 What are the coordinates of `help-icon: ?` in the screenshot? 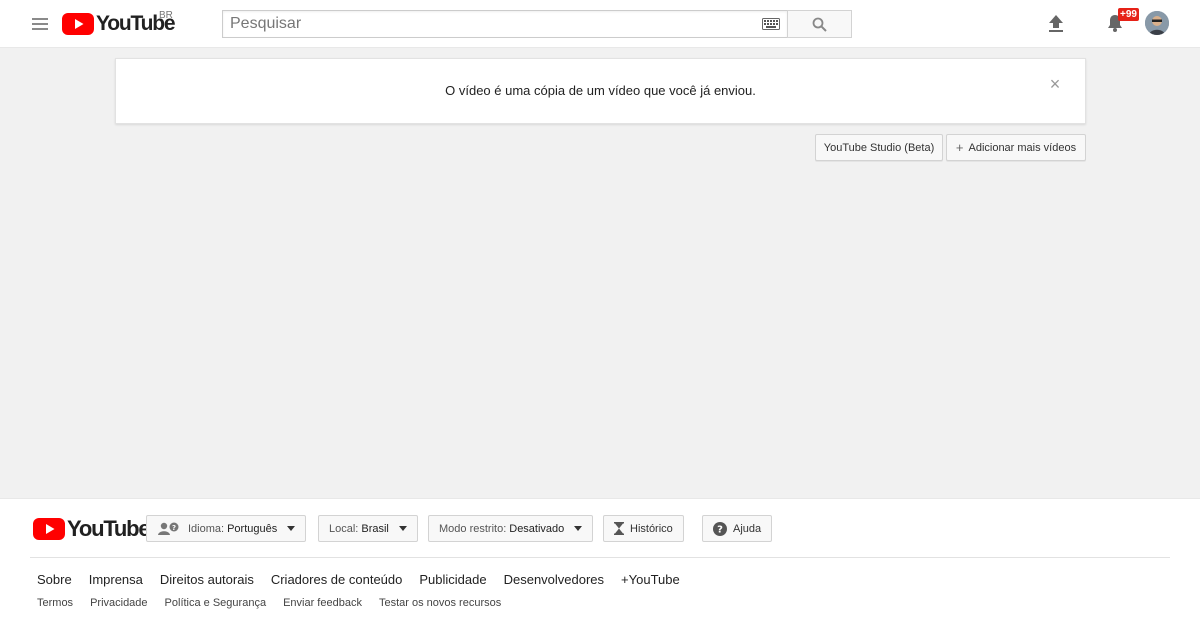 It's located at (720, 528).